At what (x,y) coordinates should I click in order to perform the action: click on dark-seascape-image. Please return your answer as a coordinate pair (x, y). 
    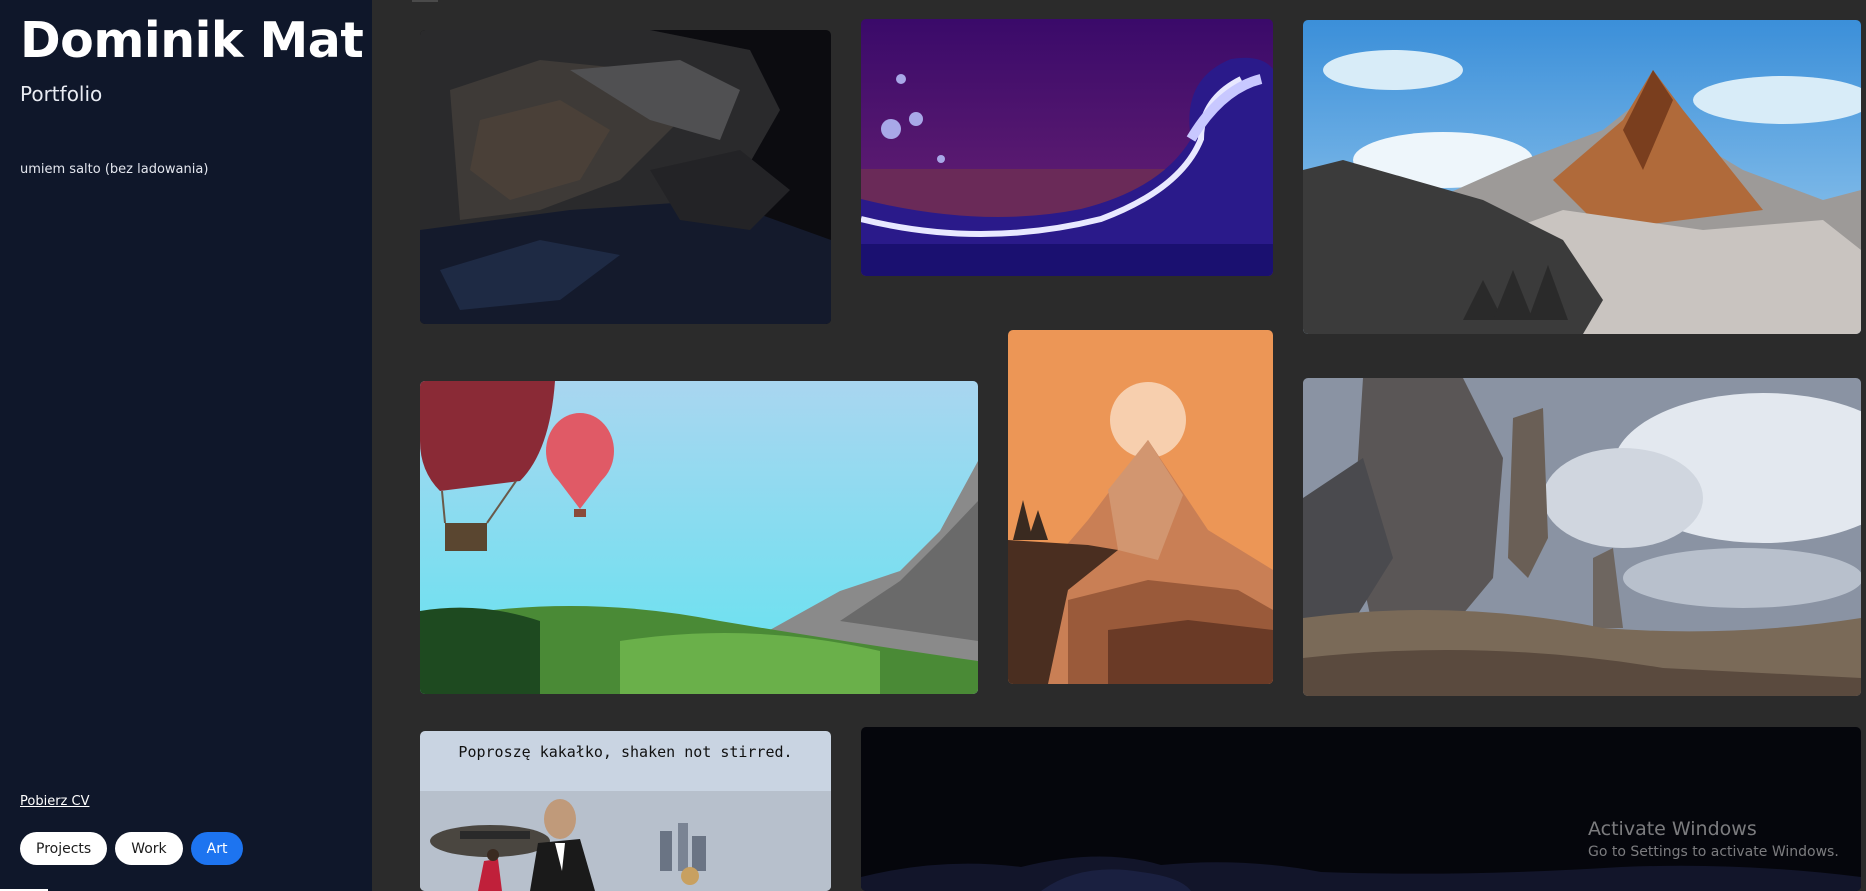
    Looking at the image, I should click on (625, 177).